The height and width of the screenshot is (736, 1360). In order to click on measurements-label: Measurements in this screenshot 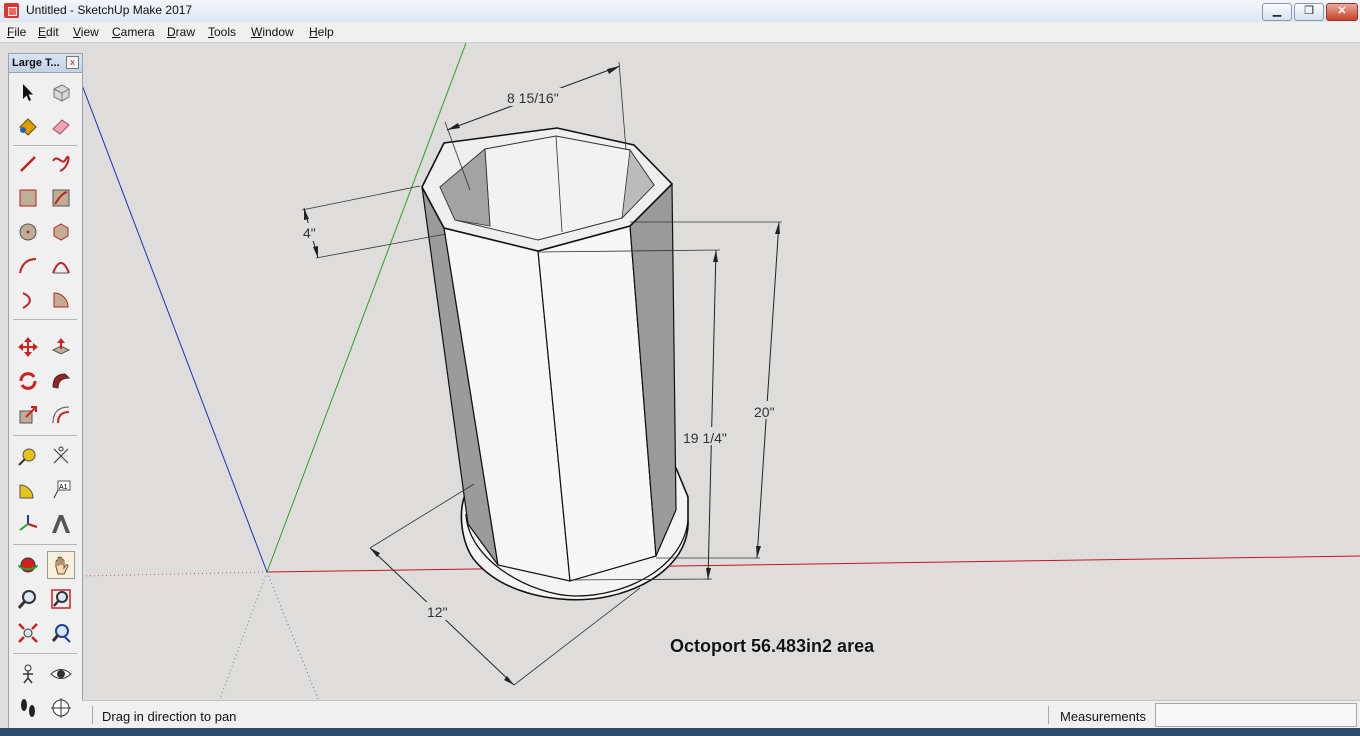, I will do `click(1103, 716)`.